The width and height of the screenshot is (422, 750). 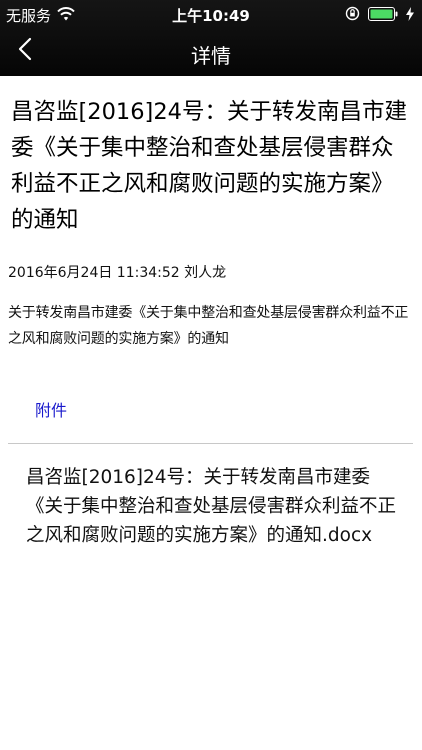 I want to click on attachments-label: 附件, so click(x=51, y=410).